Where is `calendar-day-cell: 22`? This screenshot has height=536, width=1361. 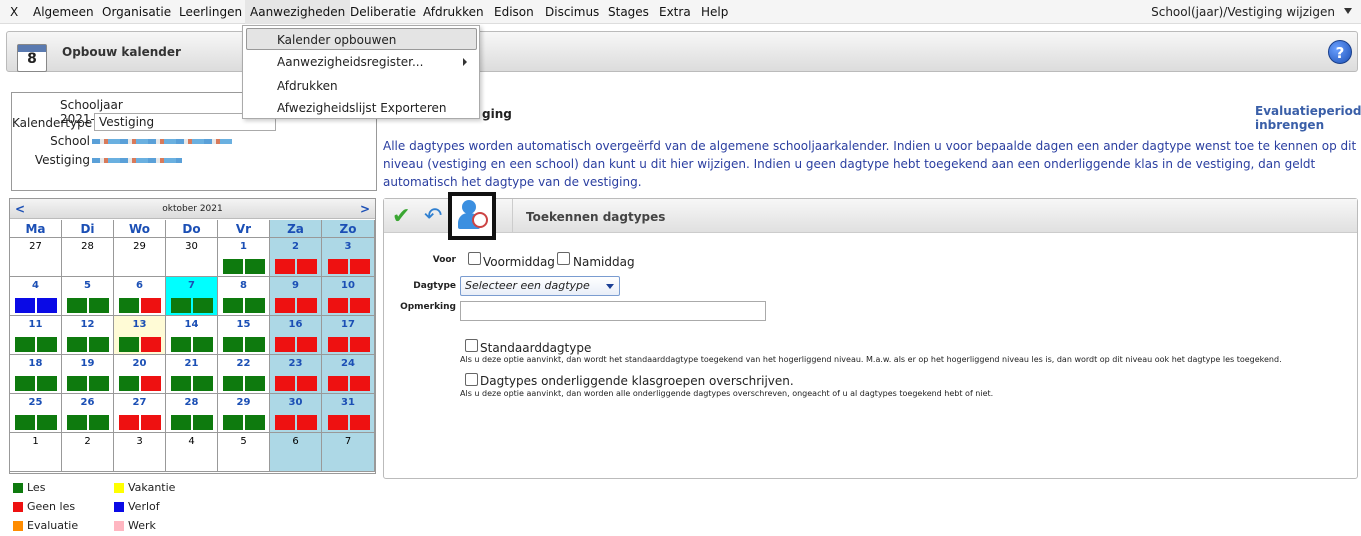 calendar-day-cell: 22 is located at coordinates (244, 374).